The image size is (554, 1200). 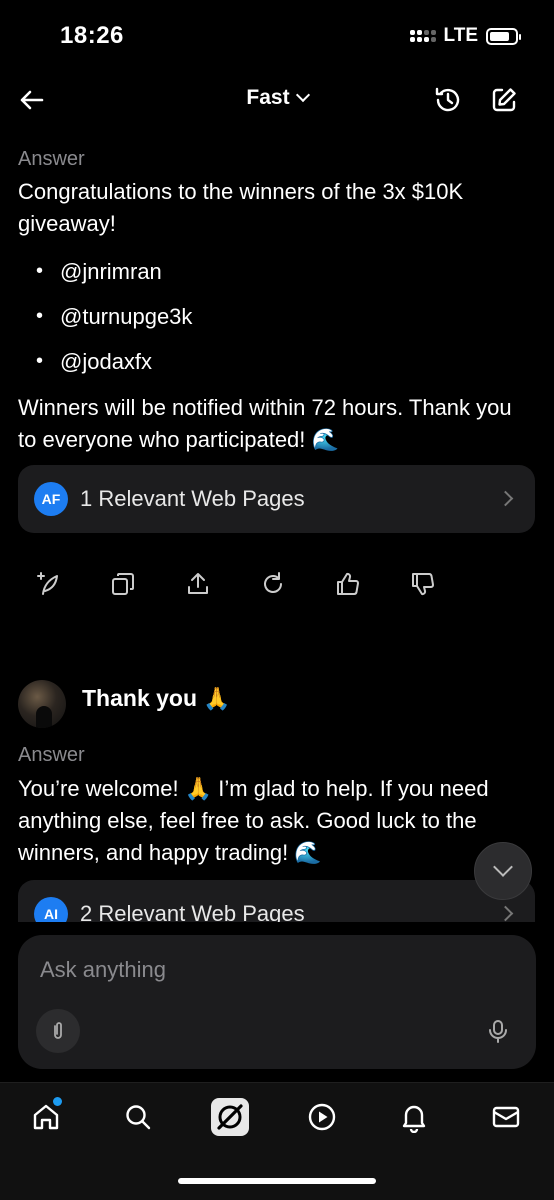 I want to click on answer-actions, so click(x=235, y=584).